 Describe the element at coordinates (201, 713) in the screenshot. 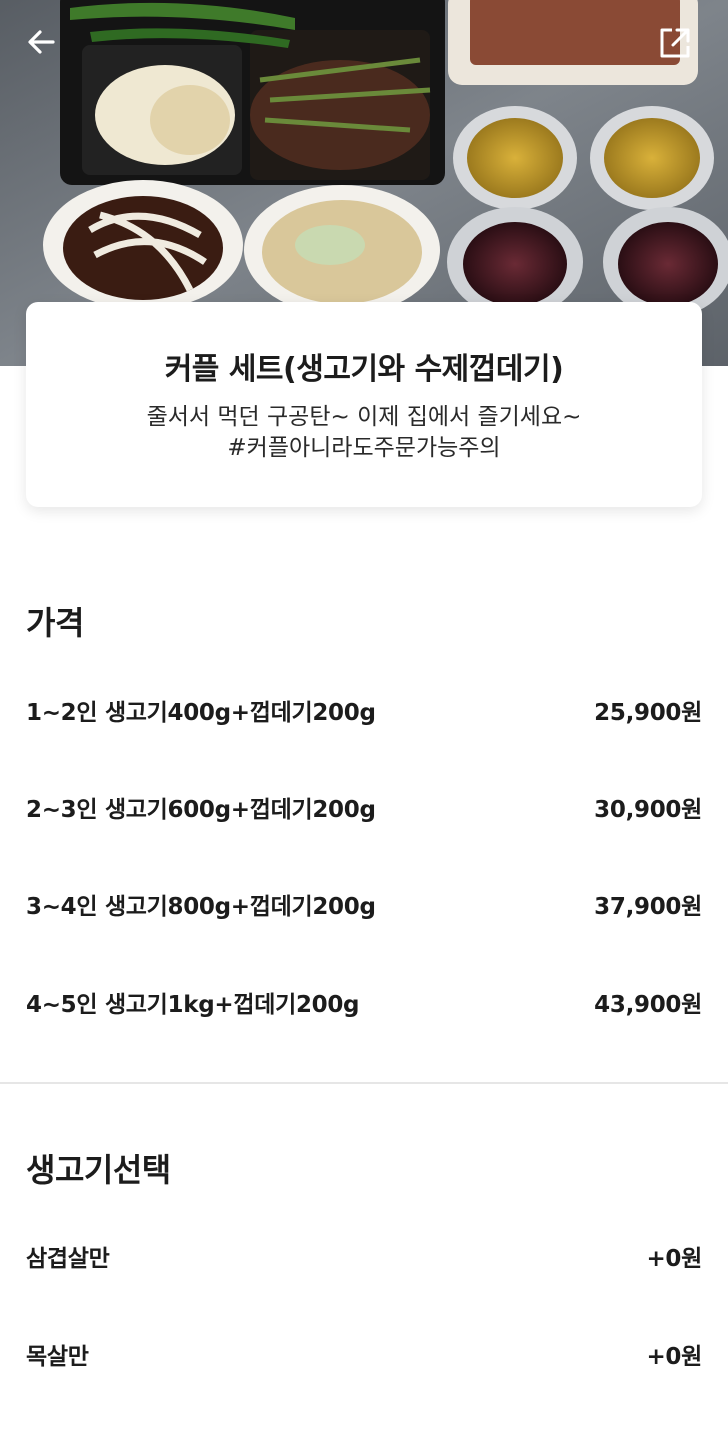

I see `price-option-label: 1~2인 생고기400g+껍데기200g` at that location.